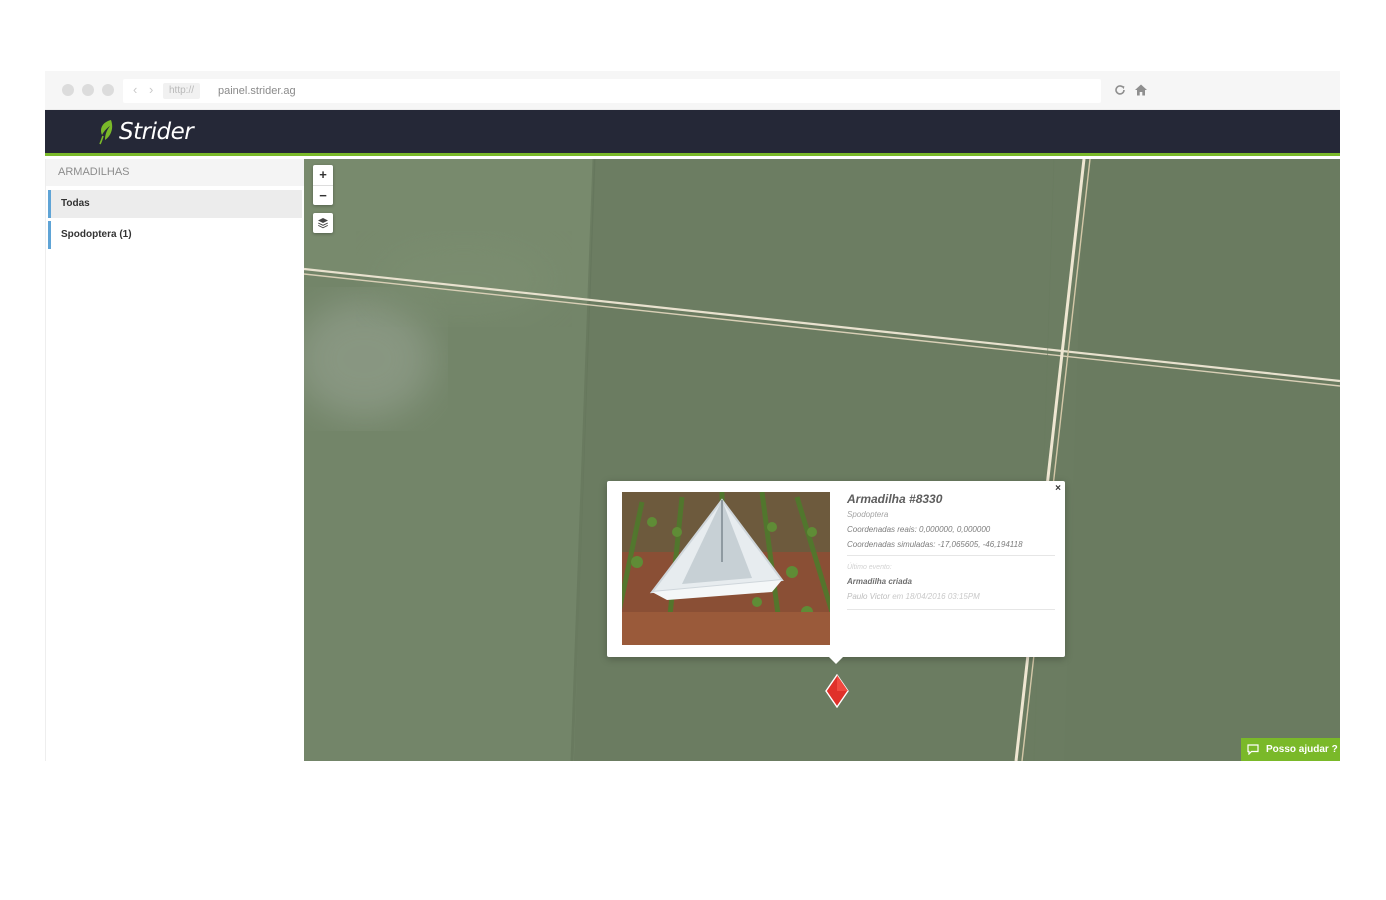 Image resolution: width=1386 pixels, height=900 pixels. What do you see at coordinates (174, 460) in the screenshot?
I see `sidebar: ARMADILHAS Todas Spodoptera (1)` at bounding box center [174, 460].